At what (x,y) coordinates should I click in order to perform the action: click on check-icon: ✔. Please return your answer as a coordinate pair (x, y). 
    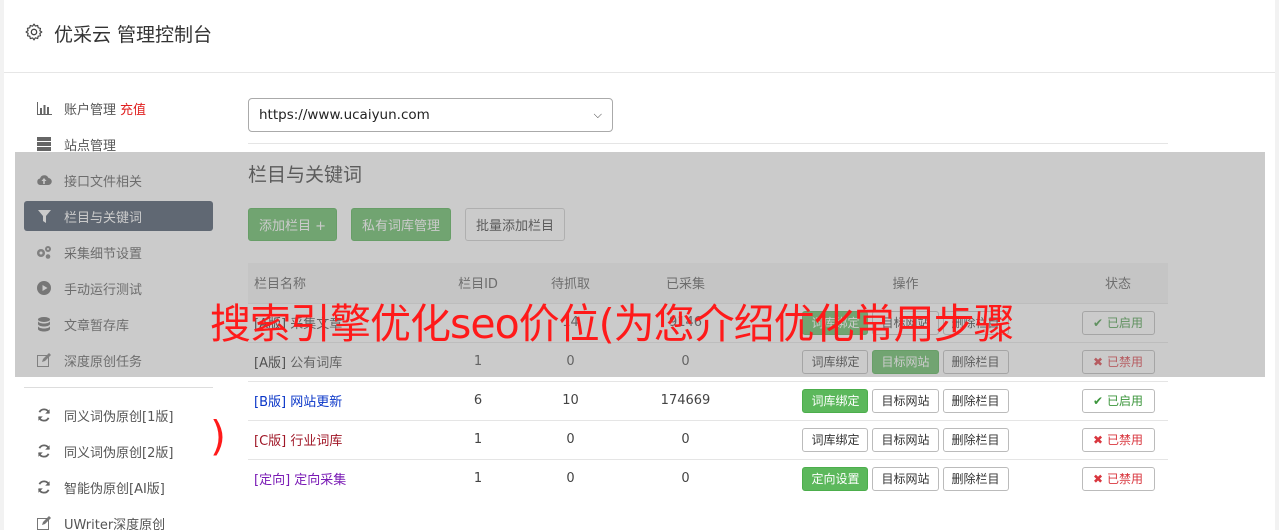
    Looking at the image, I should click on (1098, 400).